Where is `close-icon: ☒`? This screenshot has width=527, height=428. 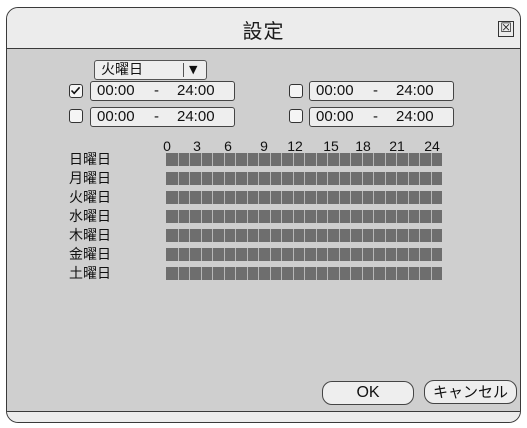
close-icon: ☒ is located at coordinates (506, 29).